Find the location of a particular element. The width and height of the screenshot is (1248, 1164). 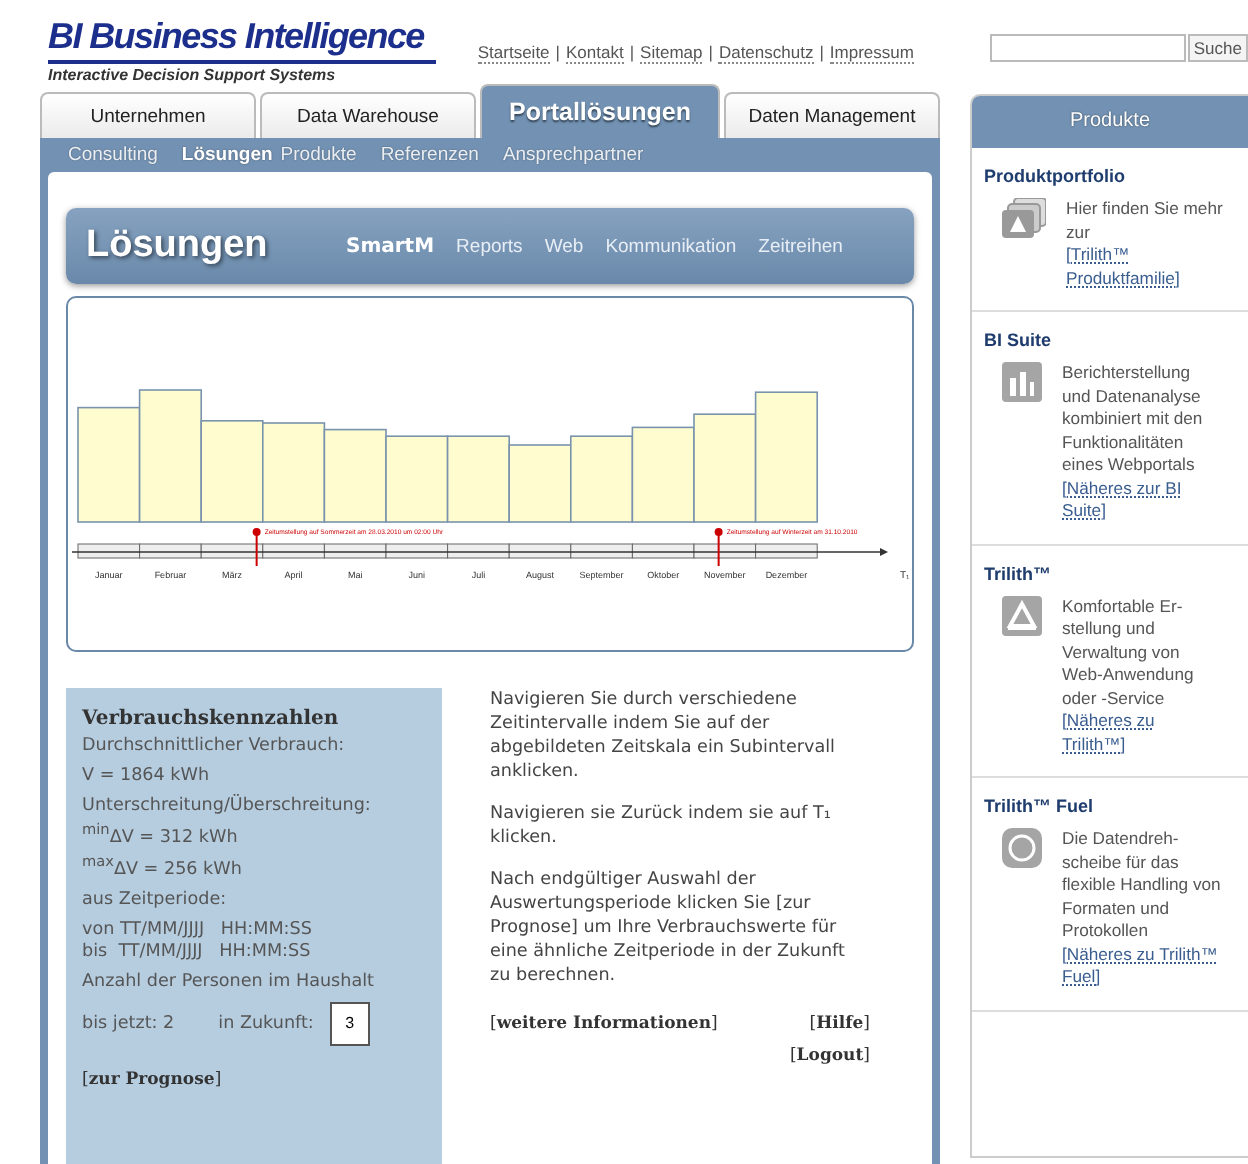

search-field is located at coordinates (1087, 48).